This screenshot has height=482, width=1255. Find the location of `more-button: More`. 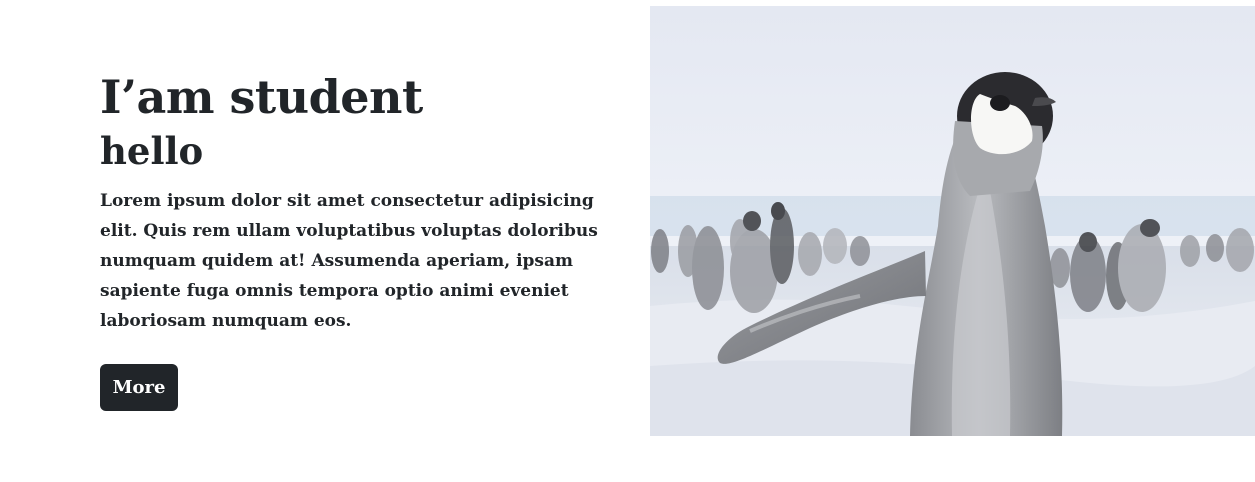

more-button: More is located at coordinates (139, 387).